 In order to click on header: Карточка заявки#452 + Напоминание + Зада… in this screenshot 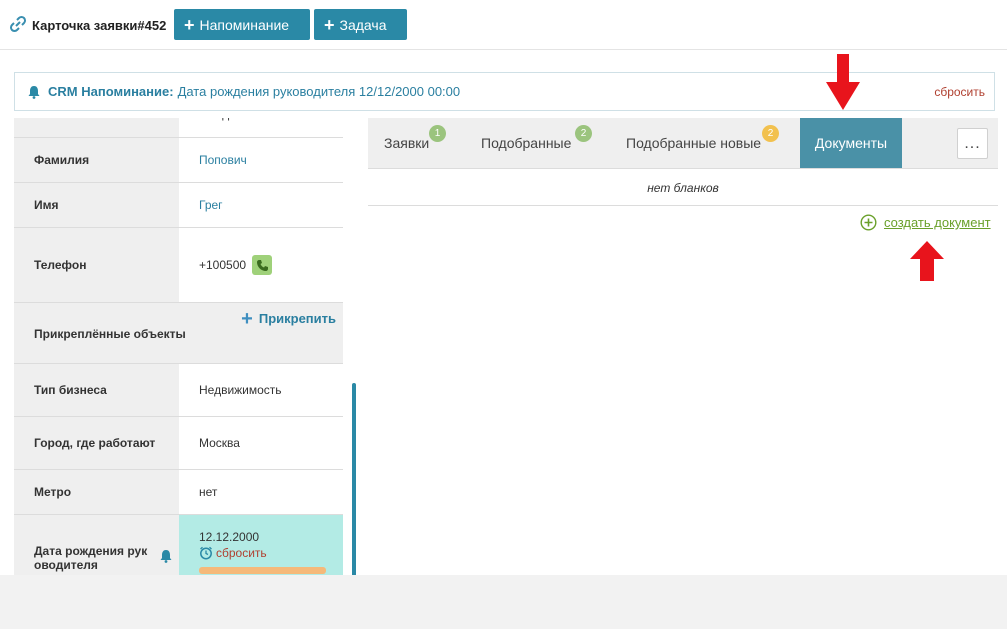, I will do `click(503, 25)`.